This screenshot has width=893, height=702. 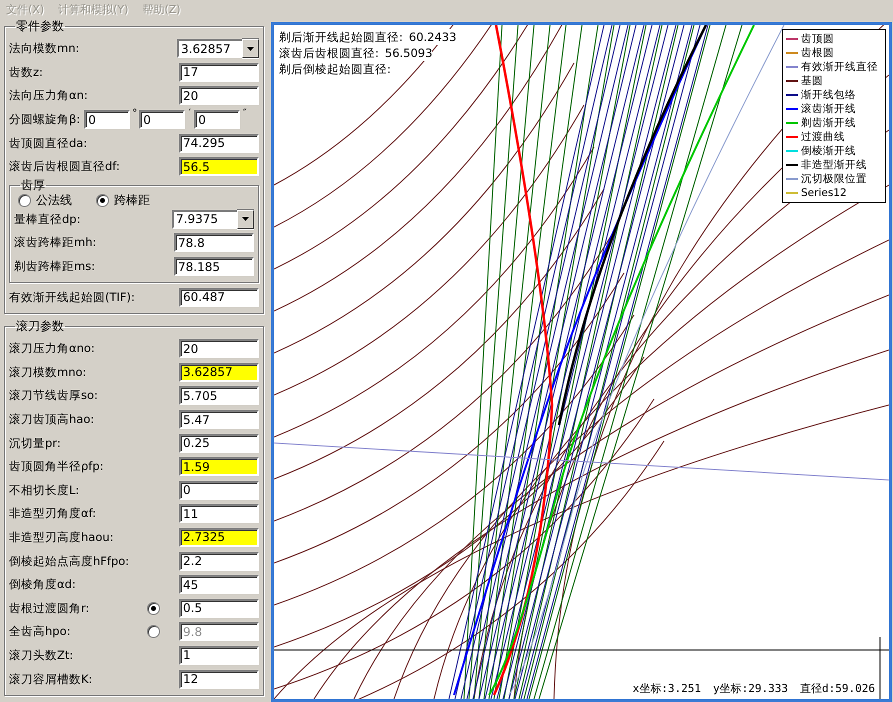 I want to click on field-label: 滚齿跨棒距mh:, so click(x=56, y=242).